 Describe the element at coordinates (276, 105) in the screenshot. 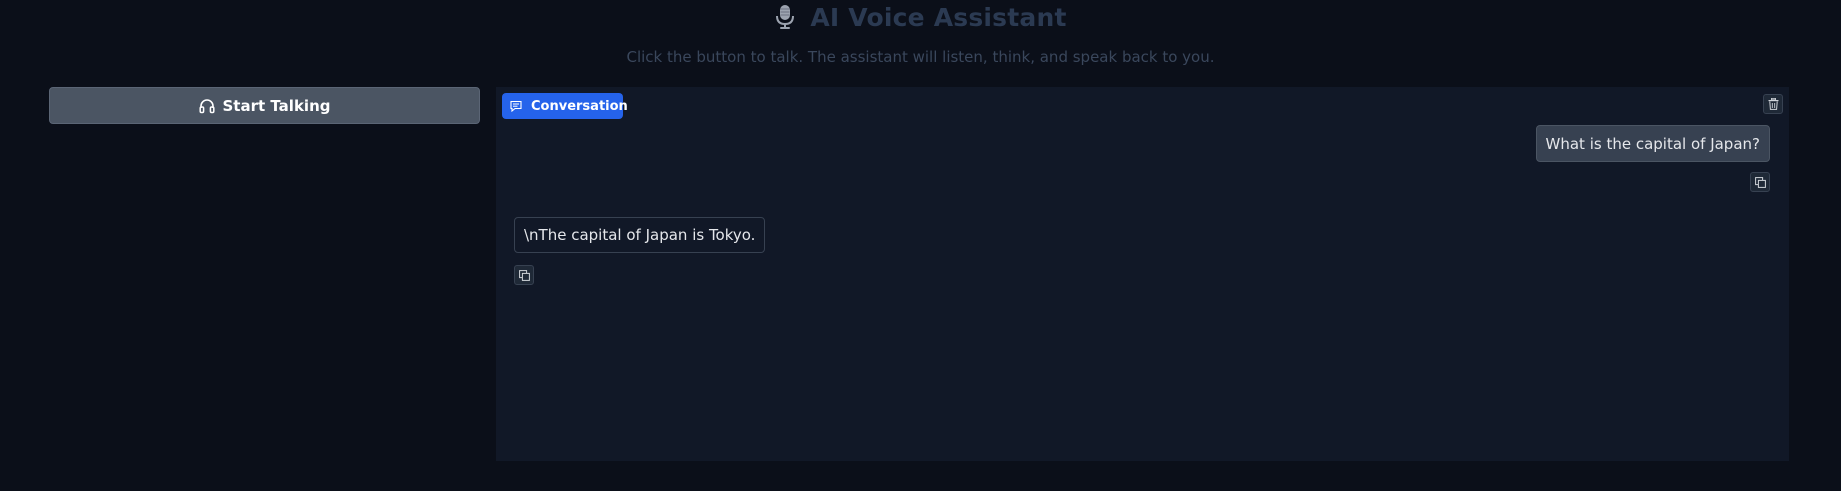

I see `start-talking-label: Start Talking` at that location.